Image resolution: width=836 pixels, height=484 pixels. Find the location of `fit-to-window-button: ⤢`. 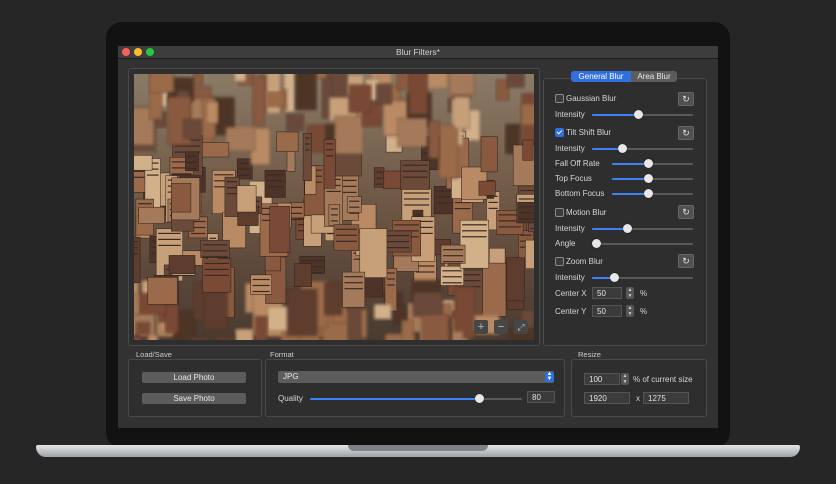

fit-to-window-button: ⤢ is located at coordinates (521, 327).